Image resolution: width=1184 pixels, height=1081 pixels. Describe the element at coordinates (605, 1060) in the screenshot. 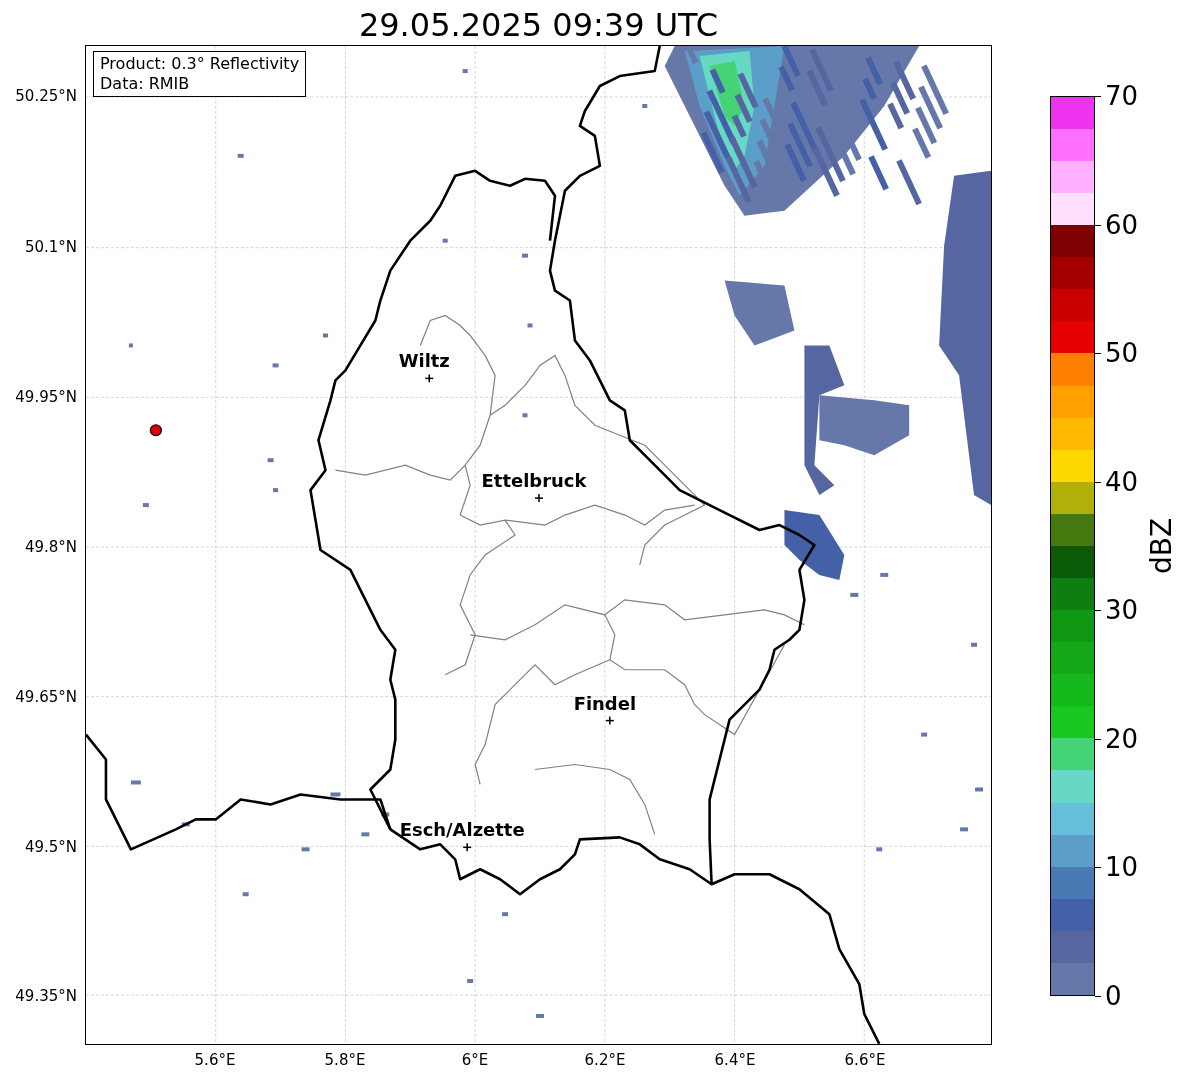

I see `longitude-tick-label: 6.2°E` at that location.